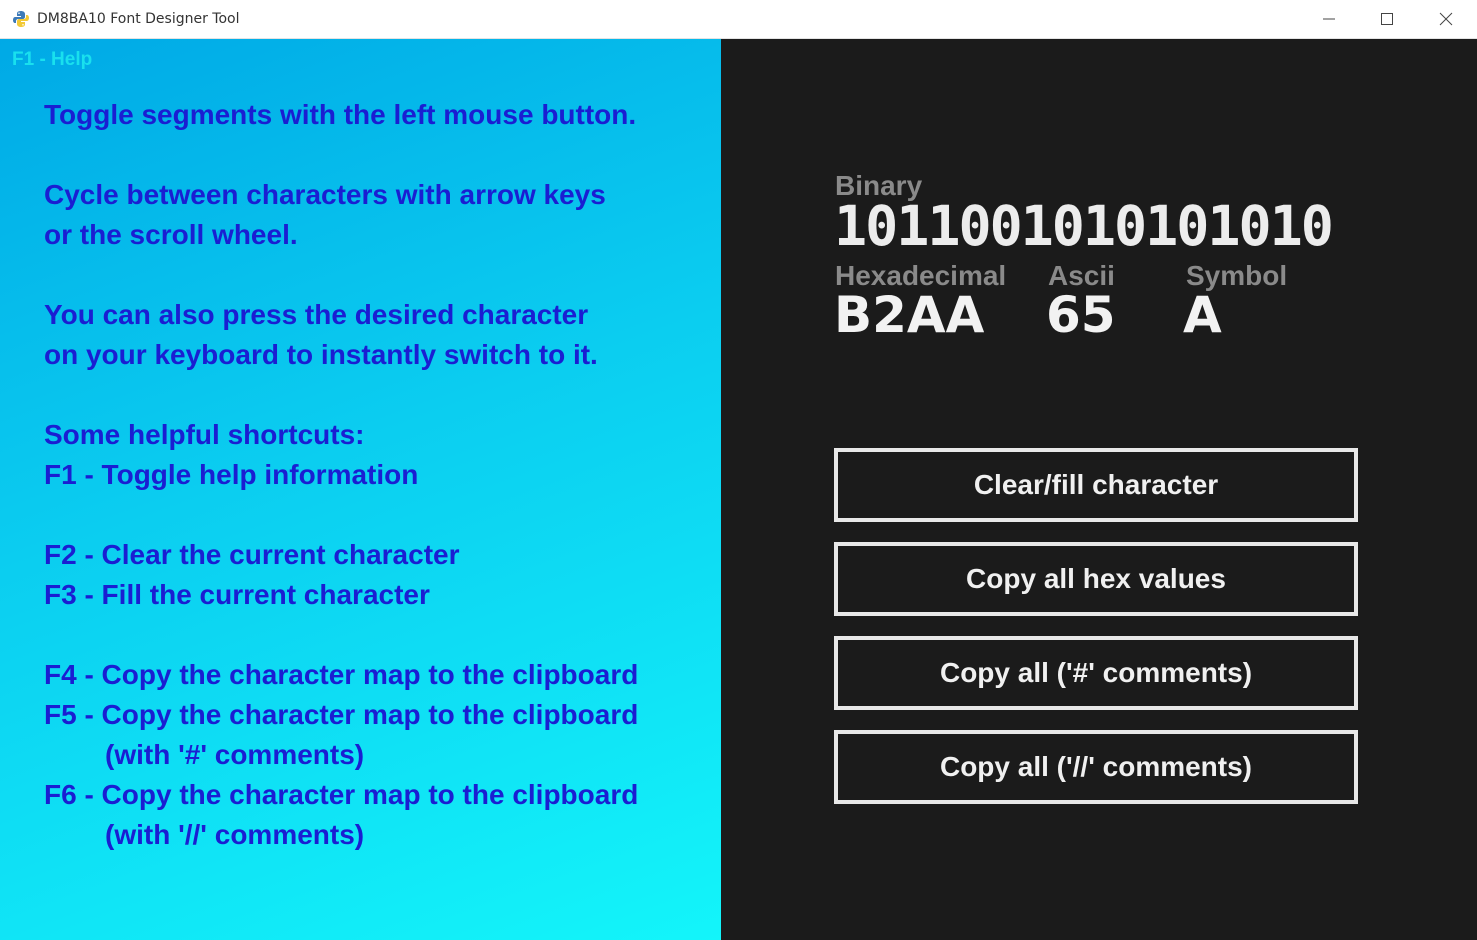 The image size is (1477, 940). Describe the element at coordinates (171, 234) in the screenshot. I see `help-line: or the scroll wheel.` at that location.